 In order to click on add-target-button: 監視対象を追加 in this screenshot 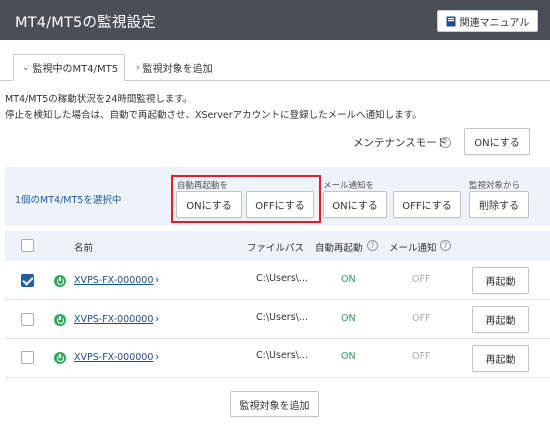, I will do `click(274, 404)`.